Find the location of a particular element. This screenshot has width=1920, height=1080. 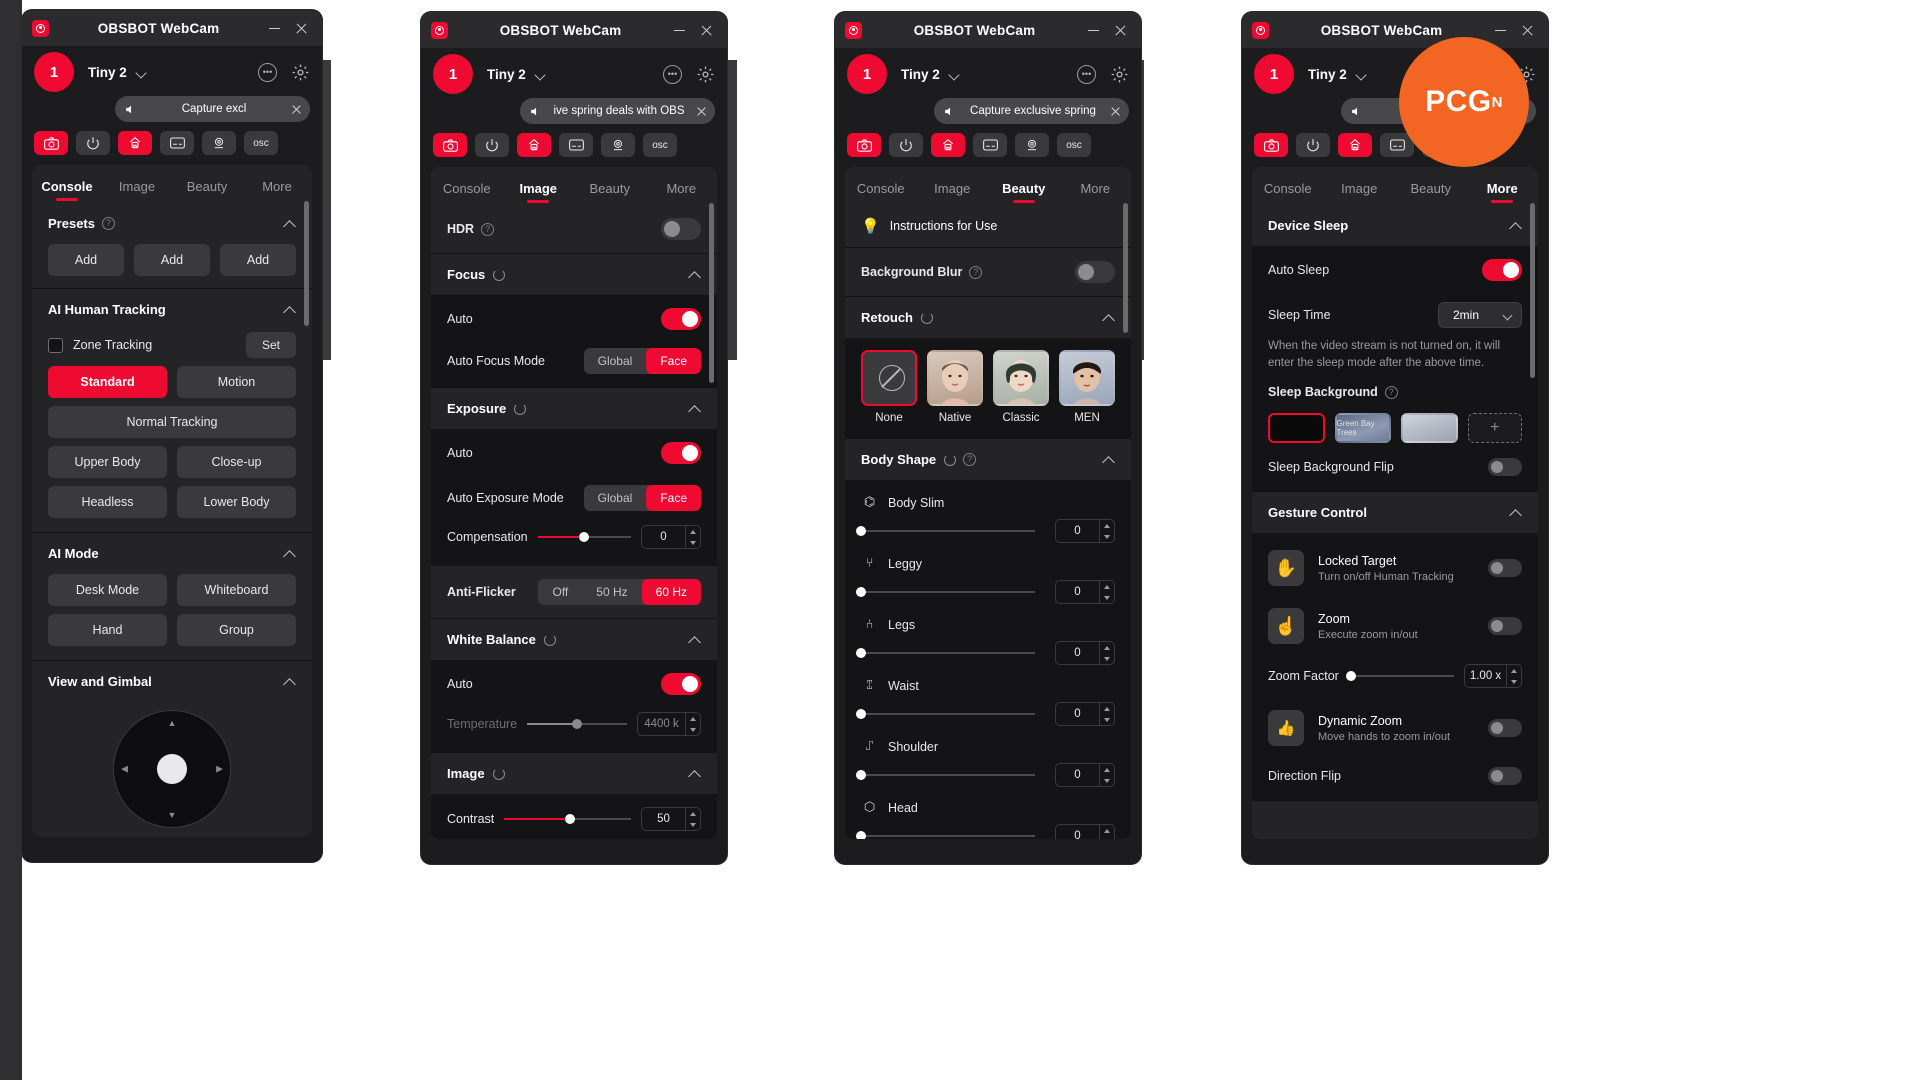

gimbal-joystick: ▲ ▼ ◀ ▶ is located at coordinates (172, 769).